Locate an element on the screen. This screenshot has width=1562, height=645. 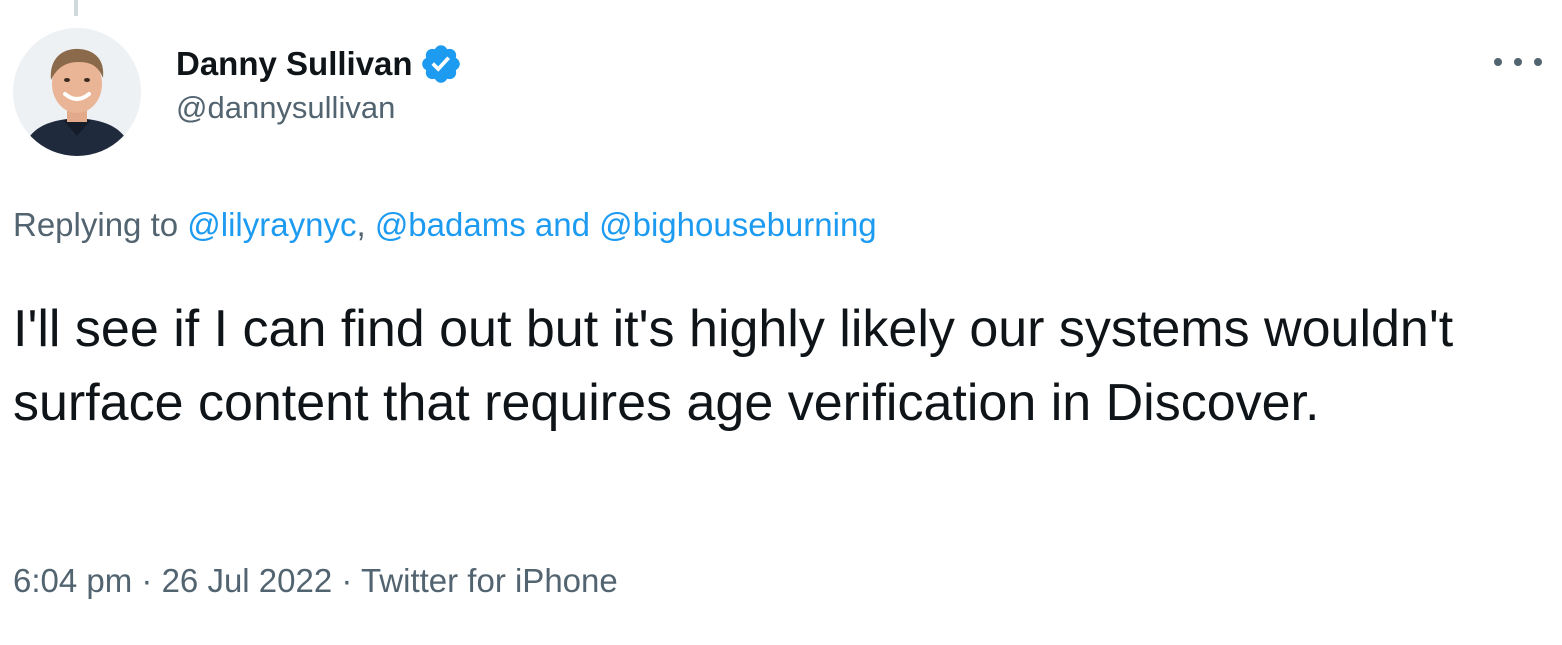
mention-link: @bighouseburning is located at coordinates (738, 224).